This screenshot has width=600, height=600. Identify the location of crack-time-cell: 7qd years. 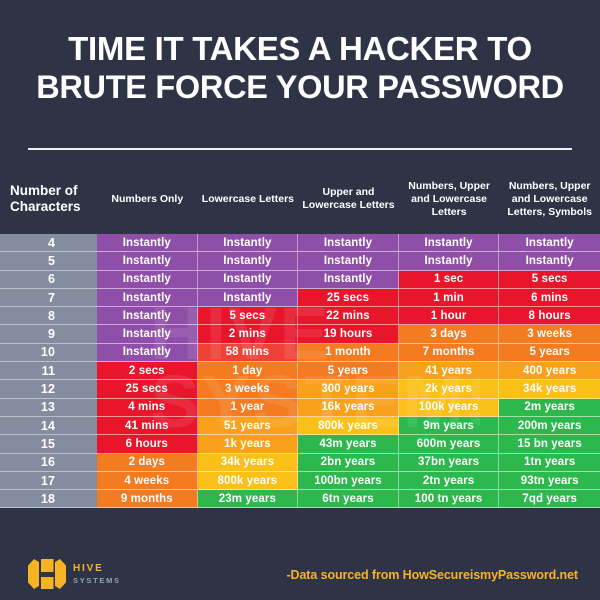
(549, 499).